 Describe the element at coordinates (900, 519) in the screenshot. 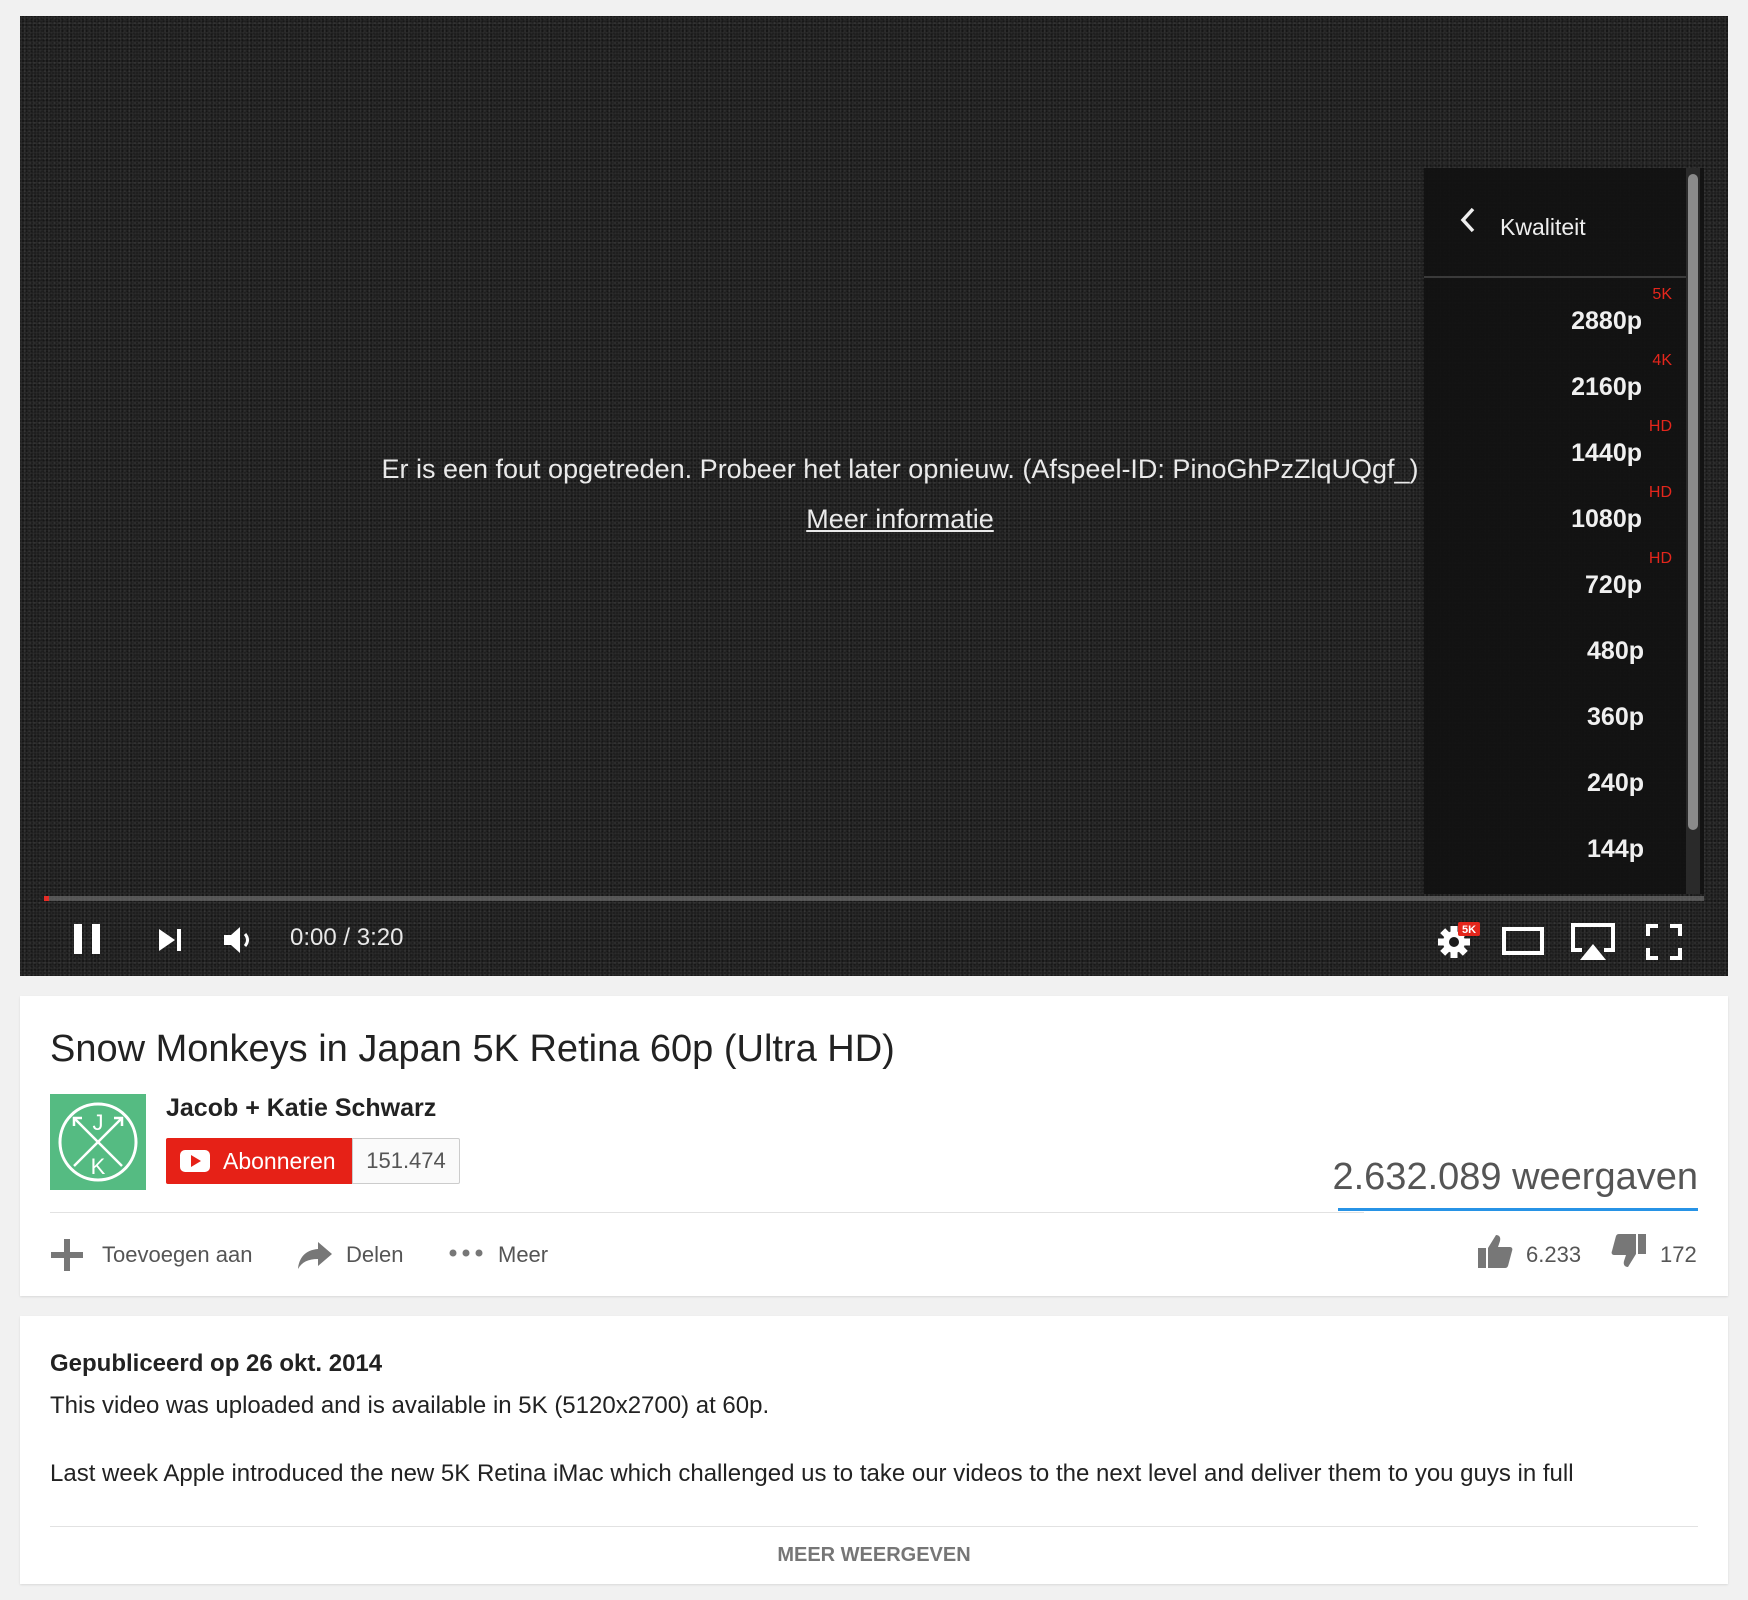

I see `more-info-link: Meer informatie` at that location.